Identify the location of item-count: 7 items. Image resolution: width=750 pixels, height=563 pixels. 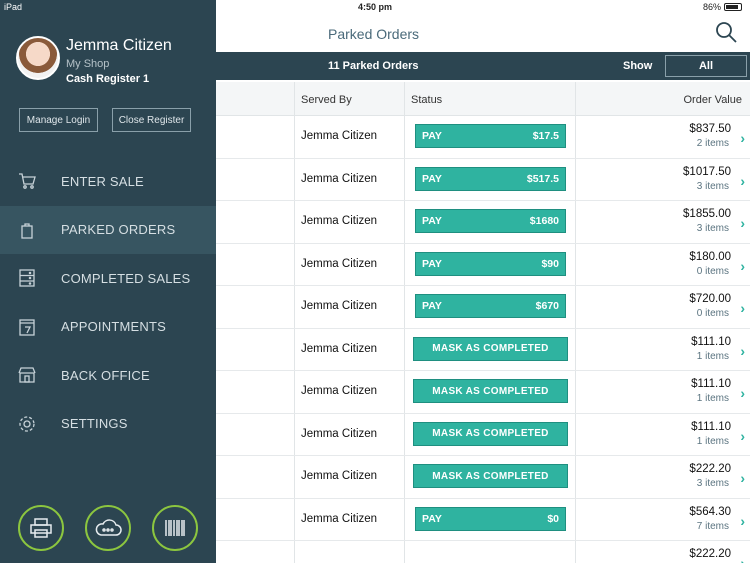
(712, 526).